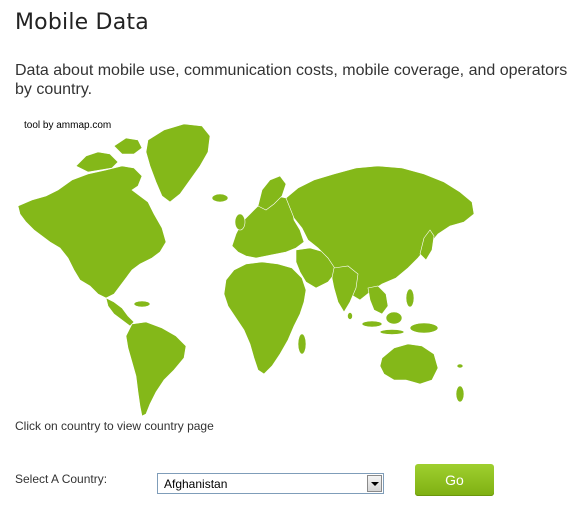  What do you see at coordinates (240, 222) in the screenshot?
I see `region-uk` at bounding box center [240, 222].